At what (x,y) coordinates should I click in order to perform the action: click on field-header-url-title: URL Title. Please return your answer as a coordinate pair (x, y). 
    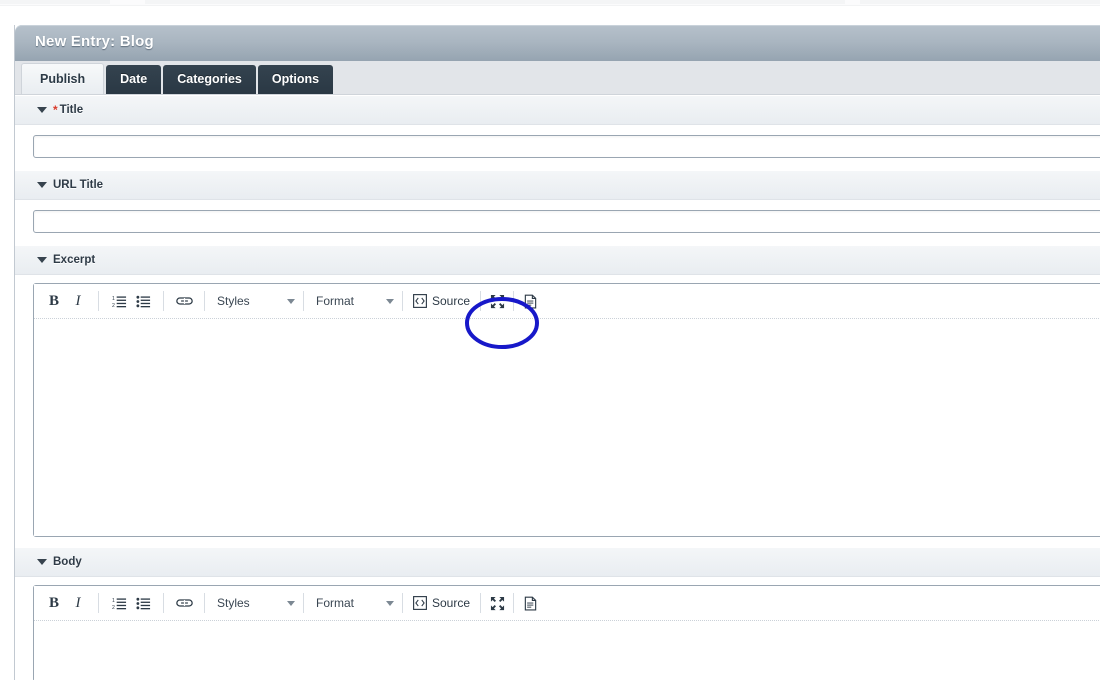
    Looking at the image, I should click on (557, 185).